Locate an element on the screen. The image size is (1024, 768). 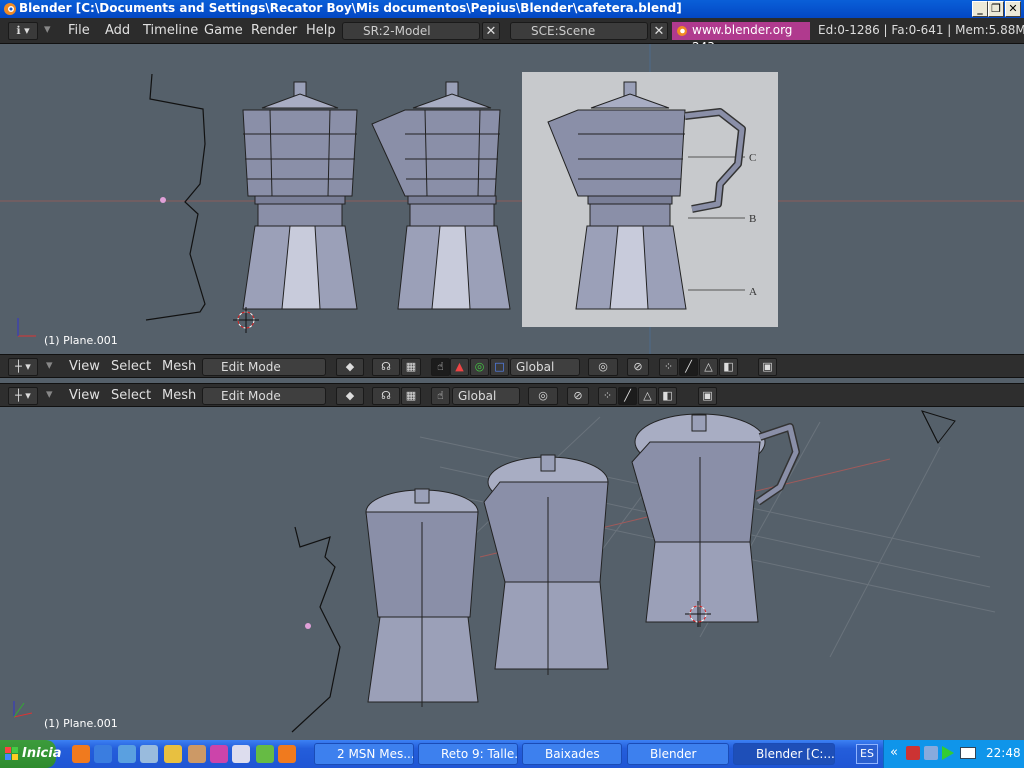
menu-add: Add is located at coordinates (117, 30).